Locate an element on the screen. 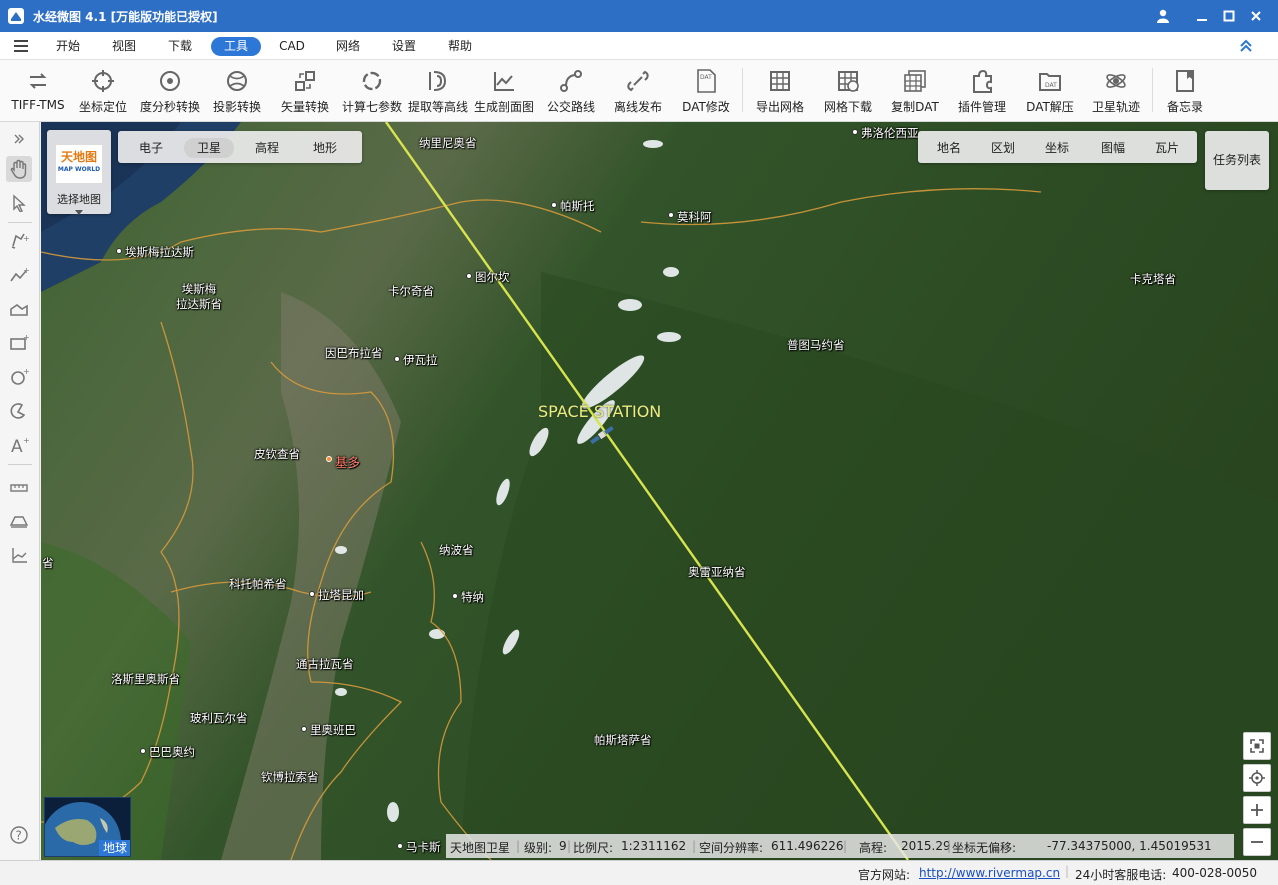 This screenshot has height=885, width=1278. user-icon is located at coordinates (1163, 16).